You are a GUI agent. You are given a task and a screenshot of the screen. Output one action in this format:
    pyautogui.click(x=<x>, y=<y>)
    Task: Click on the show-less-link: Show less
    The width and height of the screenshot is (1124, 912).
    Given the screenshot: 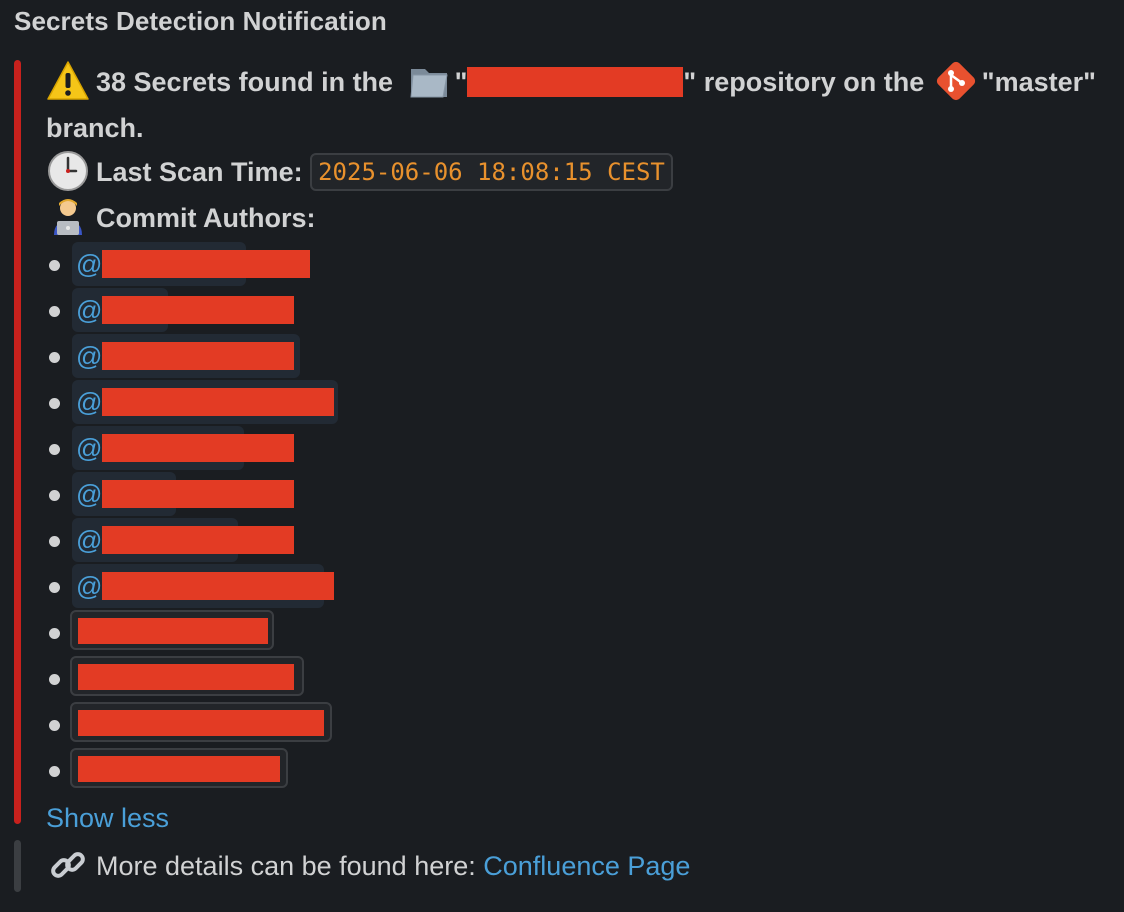 What is the action you would take?
    pyautogui.click(x=580, y=818)
    